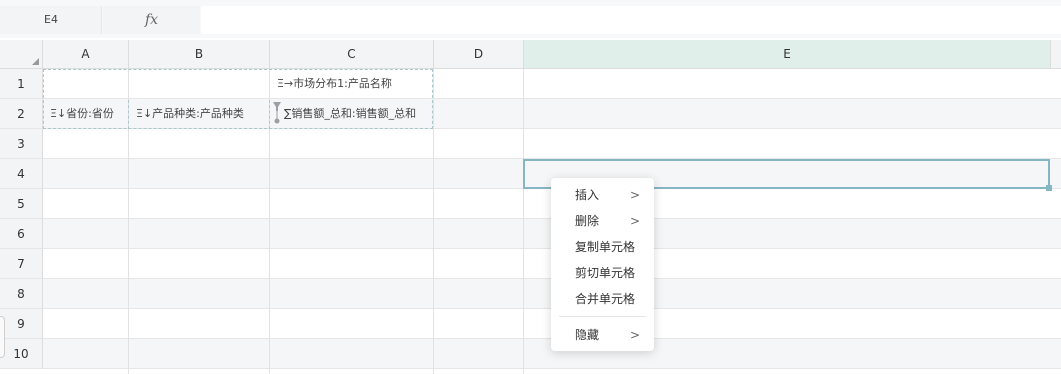 This screenshot has height=374, width=1061. What do you see at coordinates (21, 174) in the screenshot?
I see `row-header-4: 4` at bounding box center [21, 174].